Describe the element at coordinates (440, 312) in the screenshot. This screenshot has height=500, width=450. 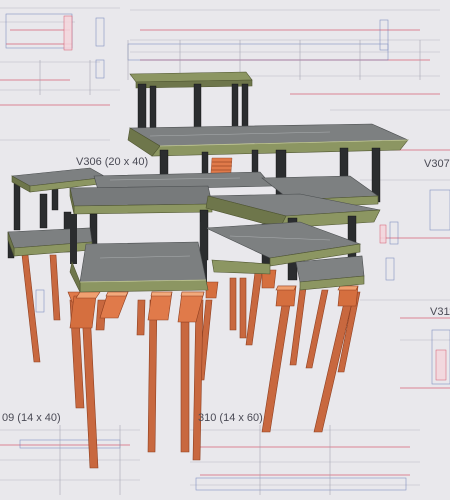
I see `beam-label-v311: V311` at that location.